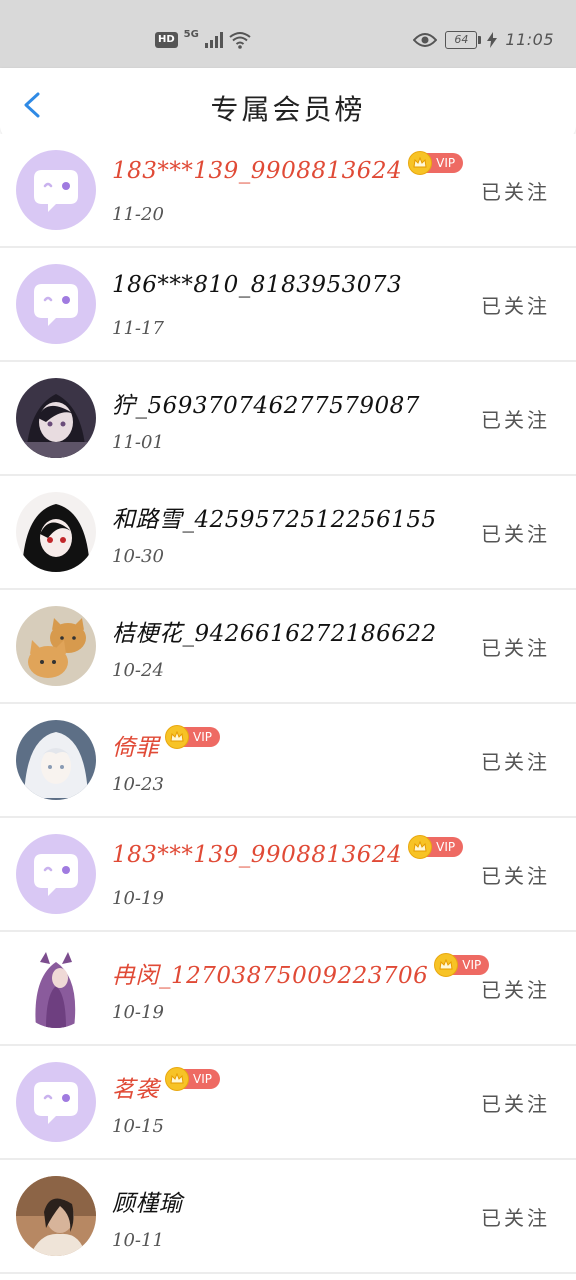 The width and height of the screenshot is (576, 1280). Describe the element at coordinates (135, 748) in the screenshot. I see `member-name: 倚罪` at that location.